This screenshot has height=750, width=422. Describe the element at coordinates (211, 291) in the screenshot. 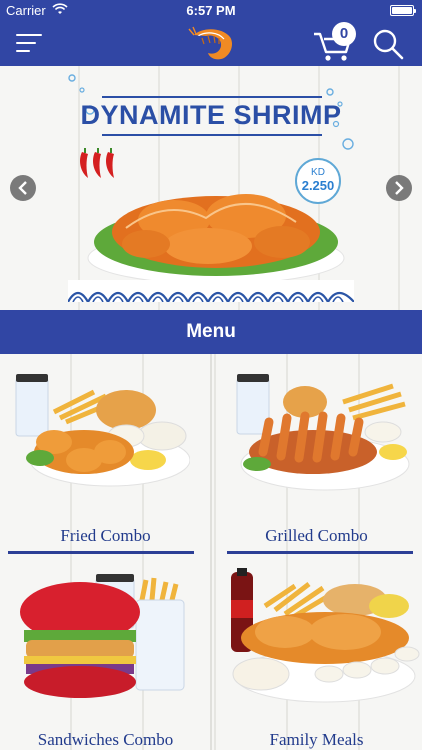

I see `wave-pattern-decoration` at that location.